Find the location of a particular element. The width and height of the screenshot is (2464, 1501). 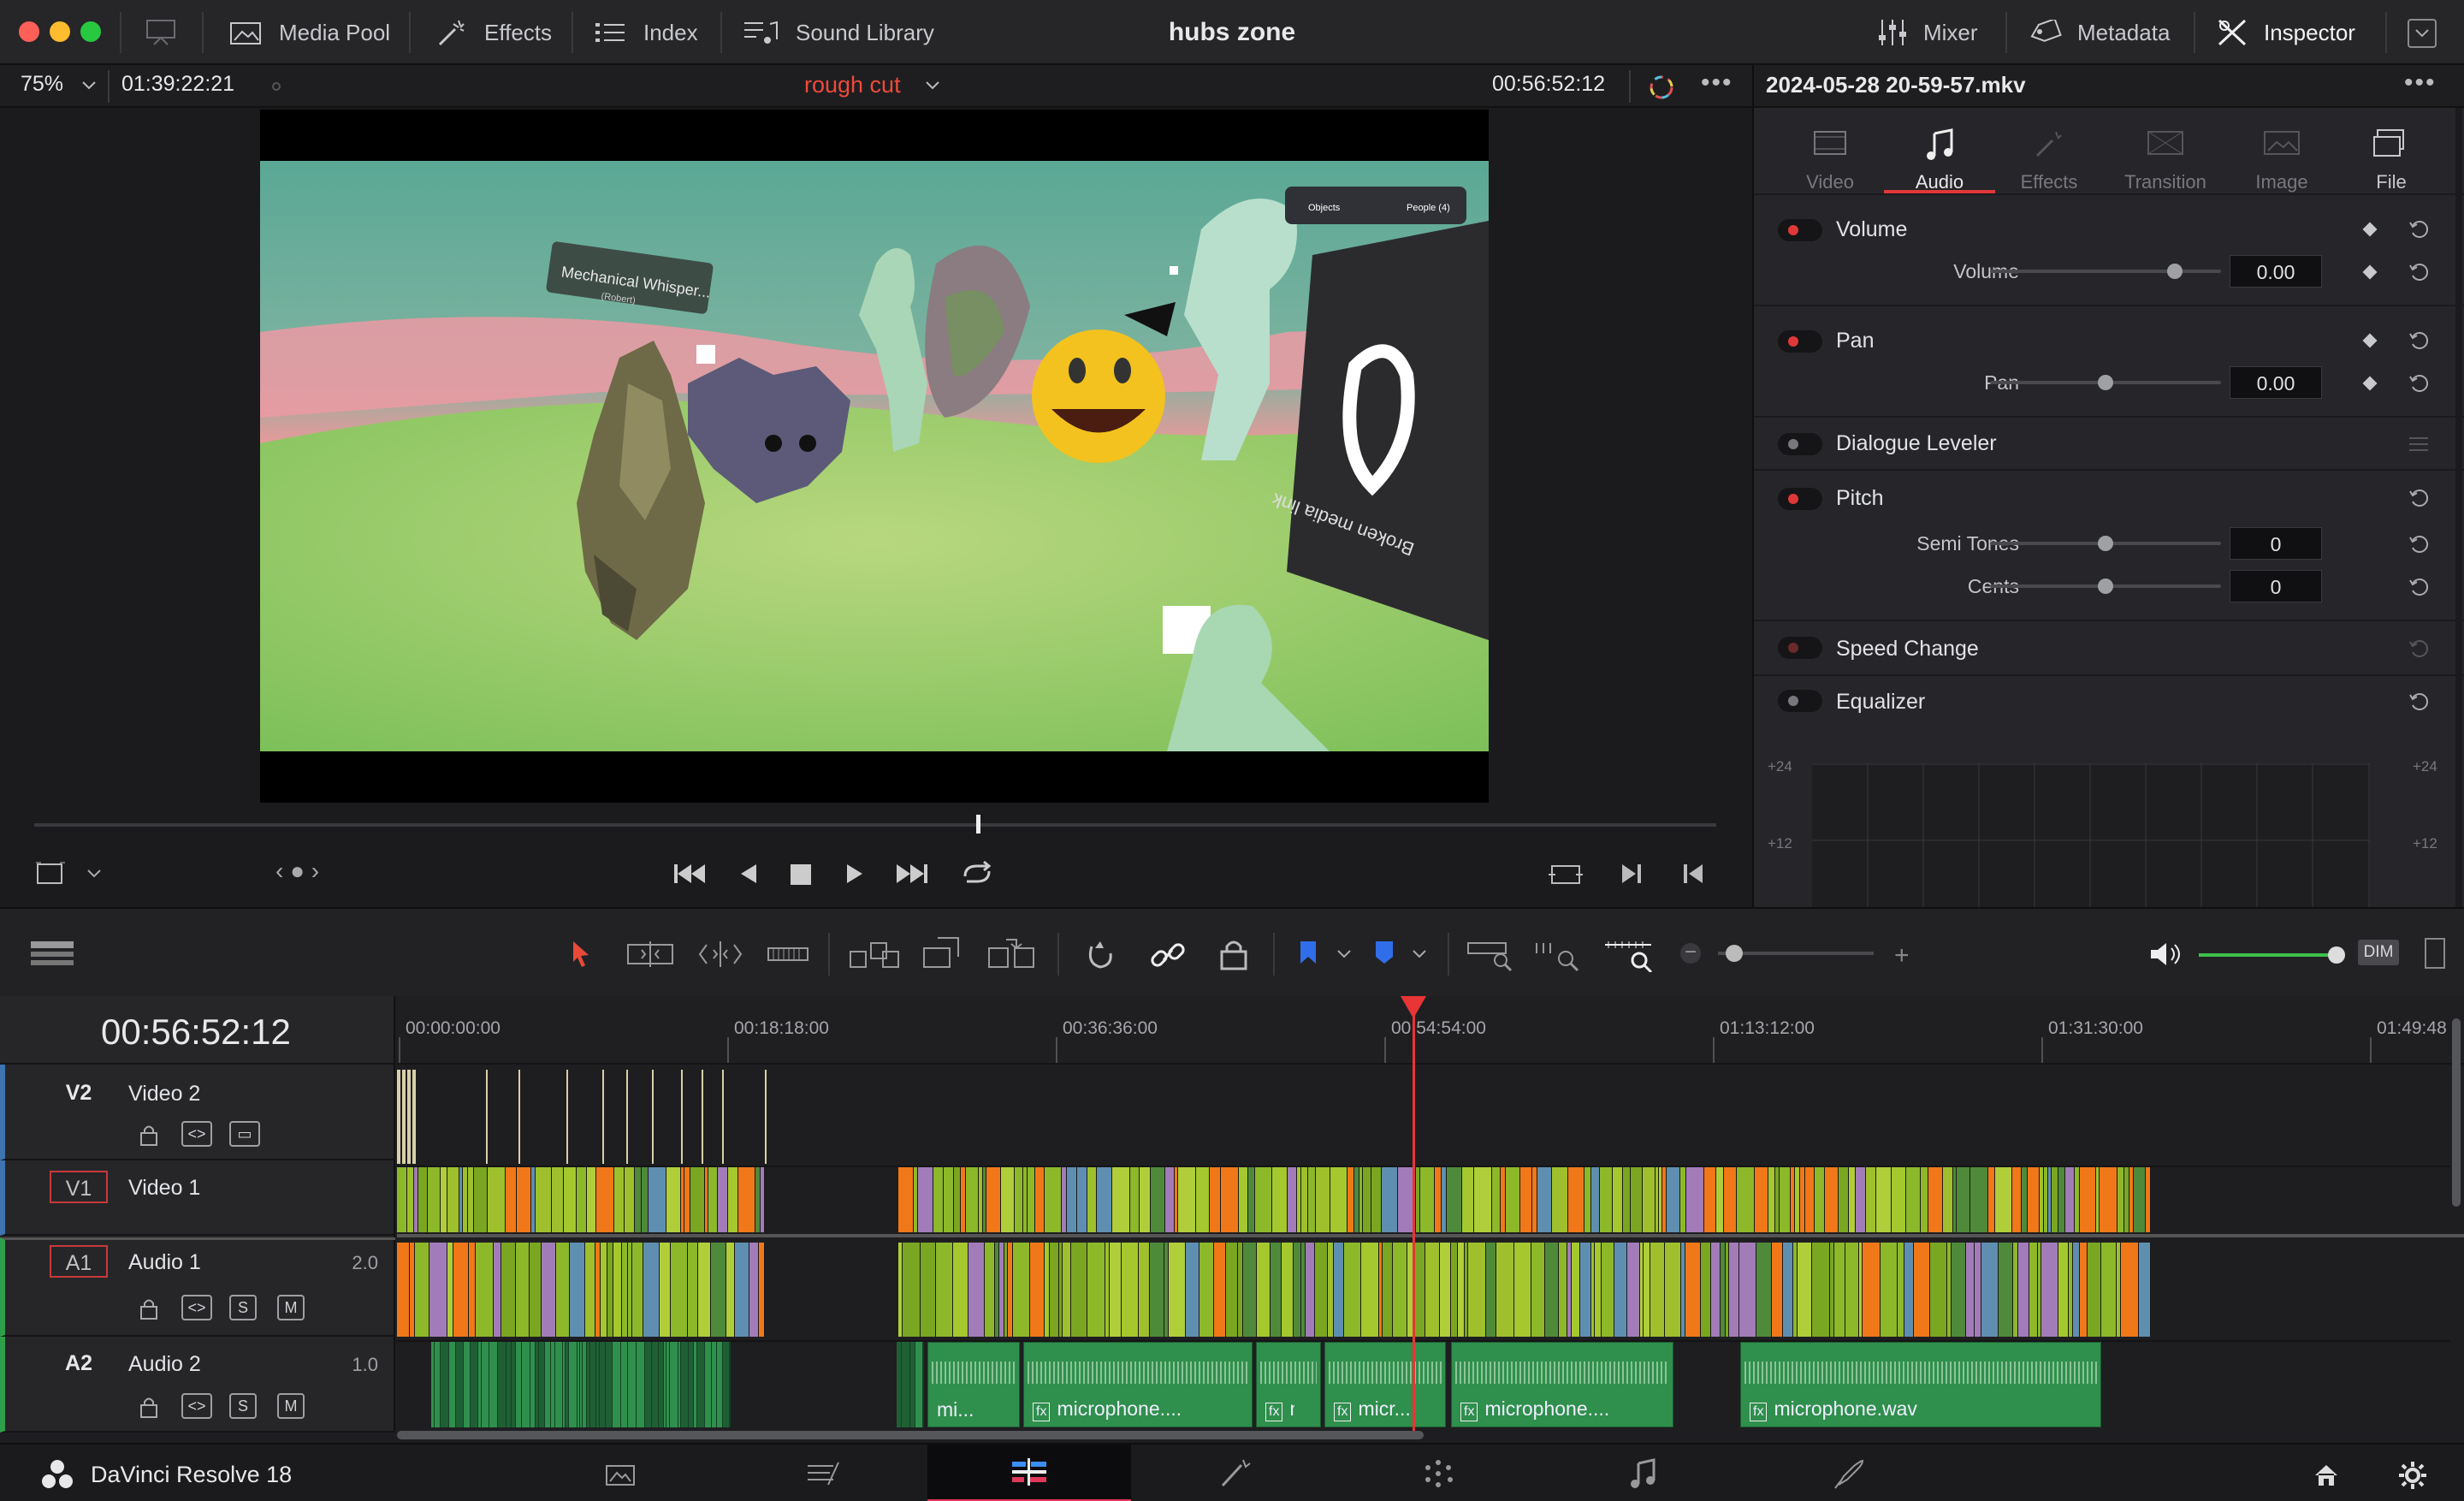

close-window-button is located at coordinates (29, 31).